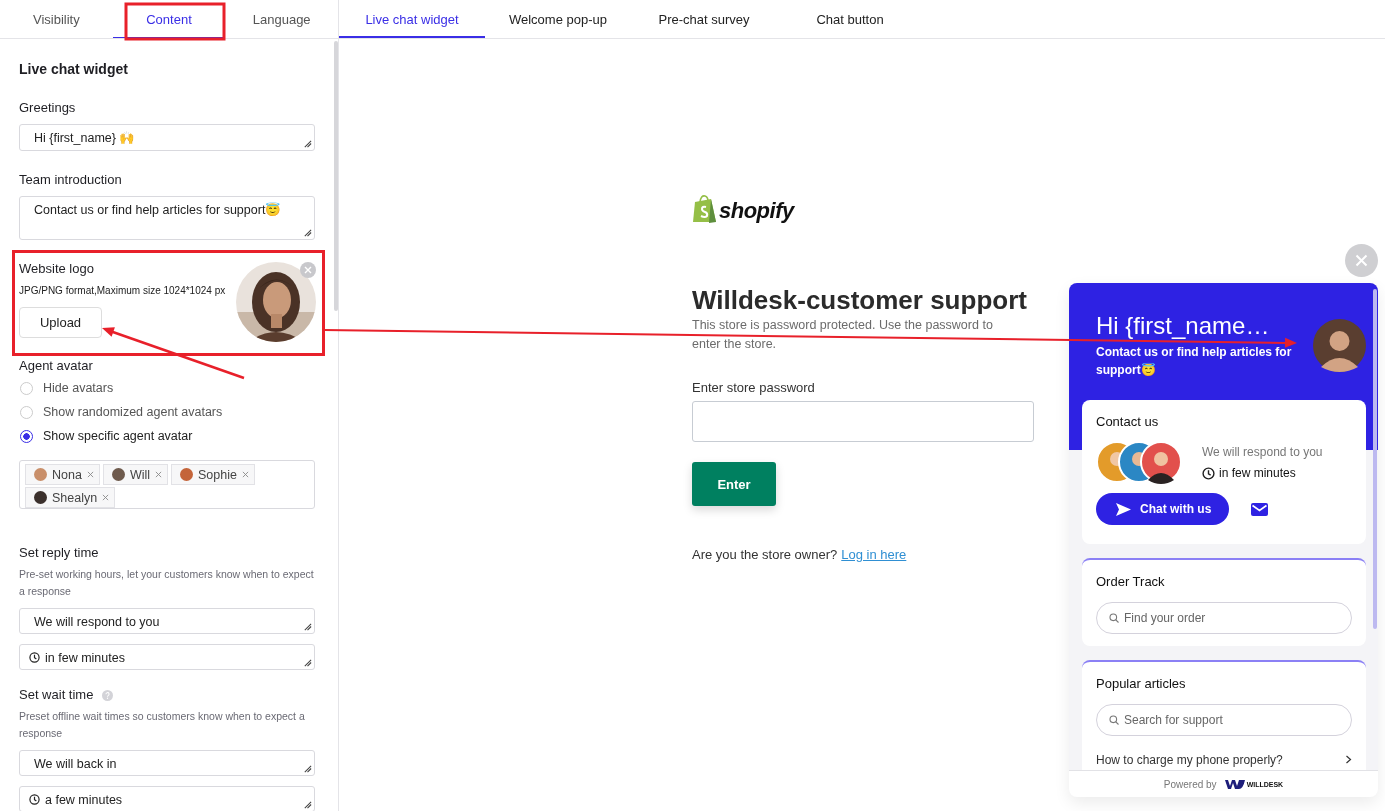  Describe the element at coordinates (863, 421) in the screenshot. I see `password-field` at that location.